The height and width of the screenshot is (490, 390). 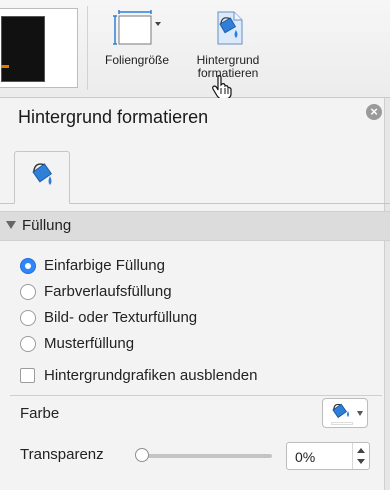 What do you see at coordinates (196, 395) in the screenshot?
I see `section-divider` at bounding box center [196, 395].